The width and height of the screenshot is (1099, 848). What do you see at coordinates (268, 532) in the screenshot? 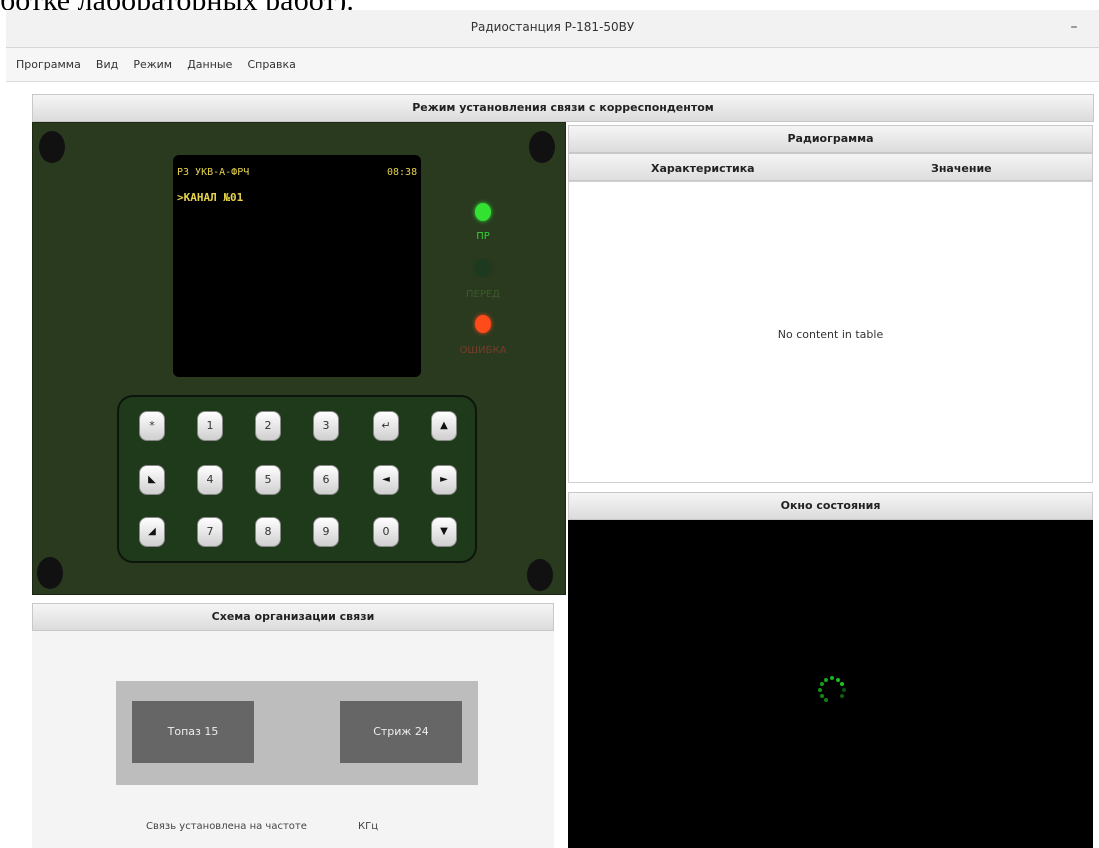
I see `key-8: 8` at bounding box center [268, 532].